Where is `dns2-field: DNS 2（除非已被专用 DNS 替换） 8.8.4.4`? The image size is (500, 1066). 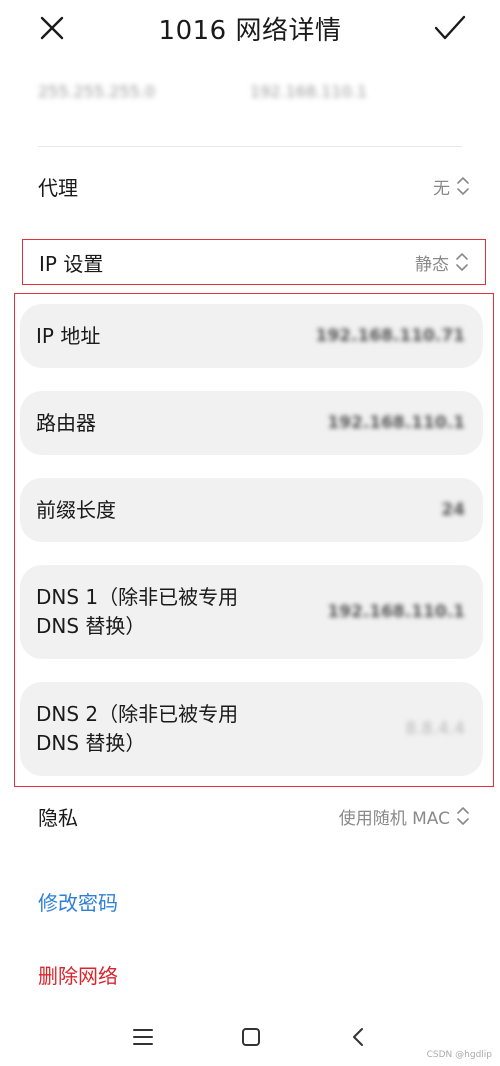
dns2-field: DNS 2（除非已被专用 DNS 替换） 8.8.4.4 is located at coordinates (251, 729).